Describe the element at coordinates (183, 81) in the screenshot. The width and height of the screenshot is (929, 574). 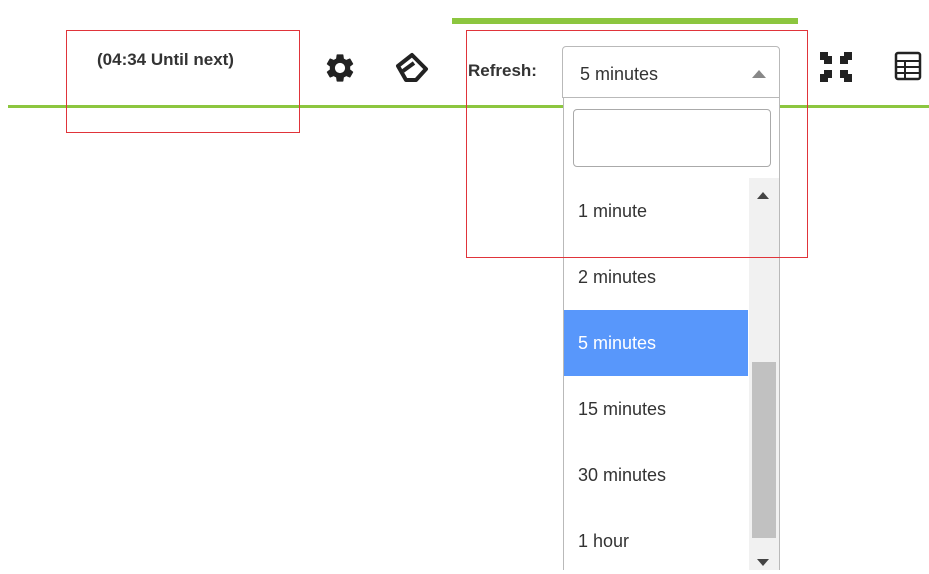
I see `annotation-box-countdown` at that location.